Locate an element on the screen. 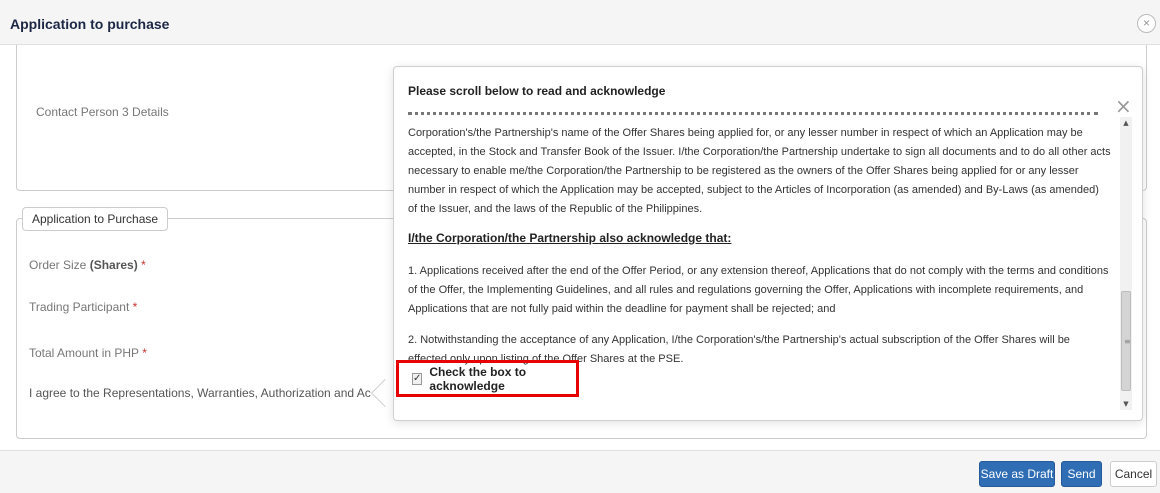 This screenshot has width=1160, height=493. total-amount-label: Total Amount in PHP * is located at coordinates (88, 353).